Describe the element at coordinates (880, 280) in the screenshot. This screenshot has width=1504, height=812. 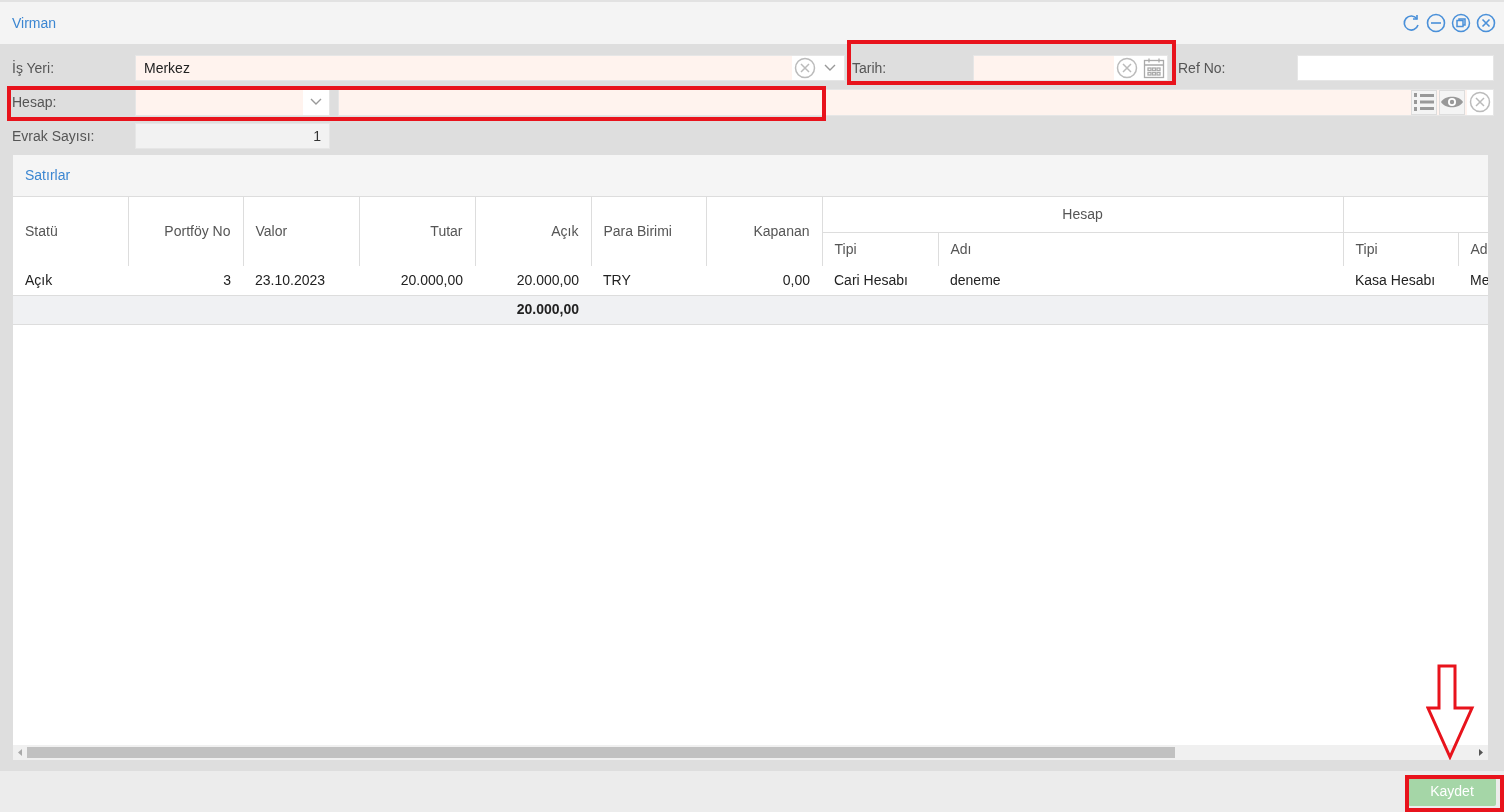
I see `table-cell: Cari Hesabı` at that location.